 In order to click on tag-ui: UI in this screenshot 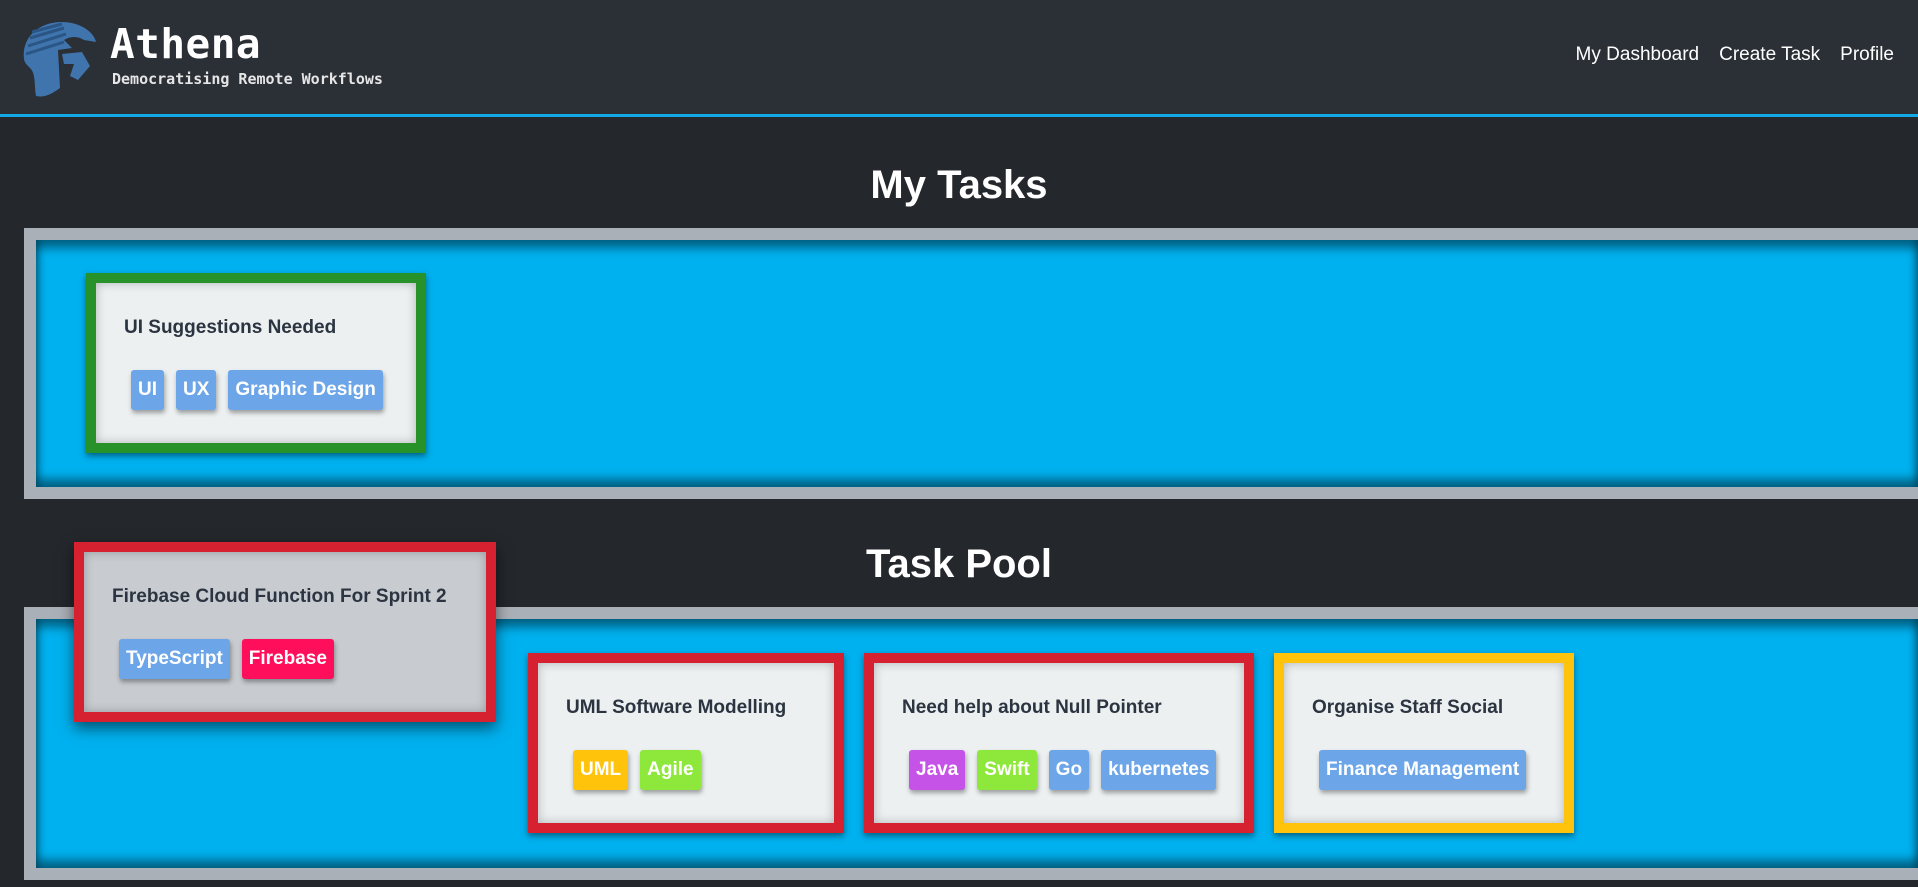, I will do `click(147, 390)`.